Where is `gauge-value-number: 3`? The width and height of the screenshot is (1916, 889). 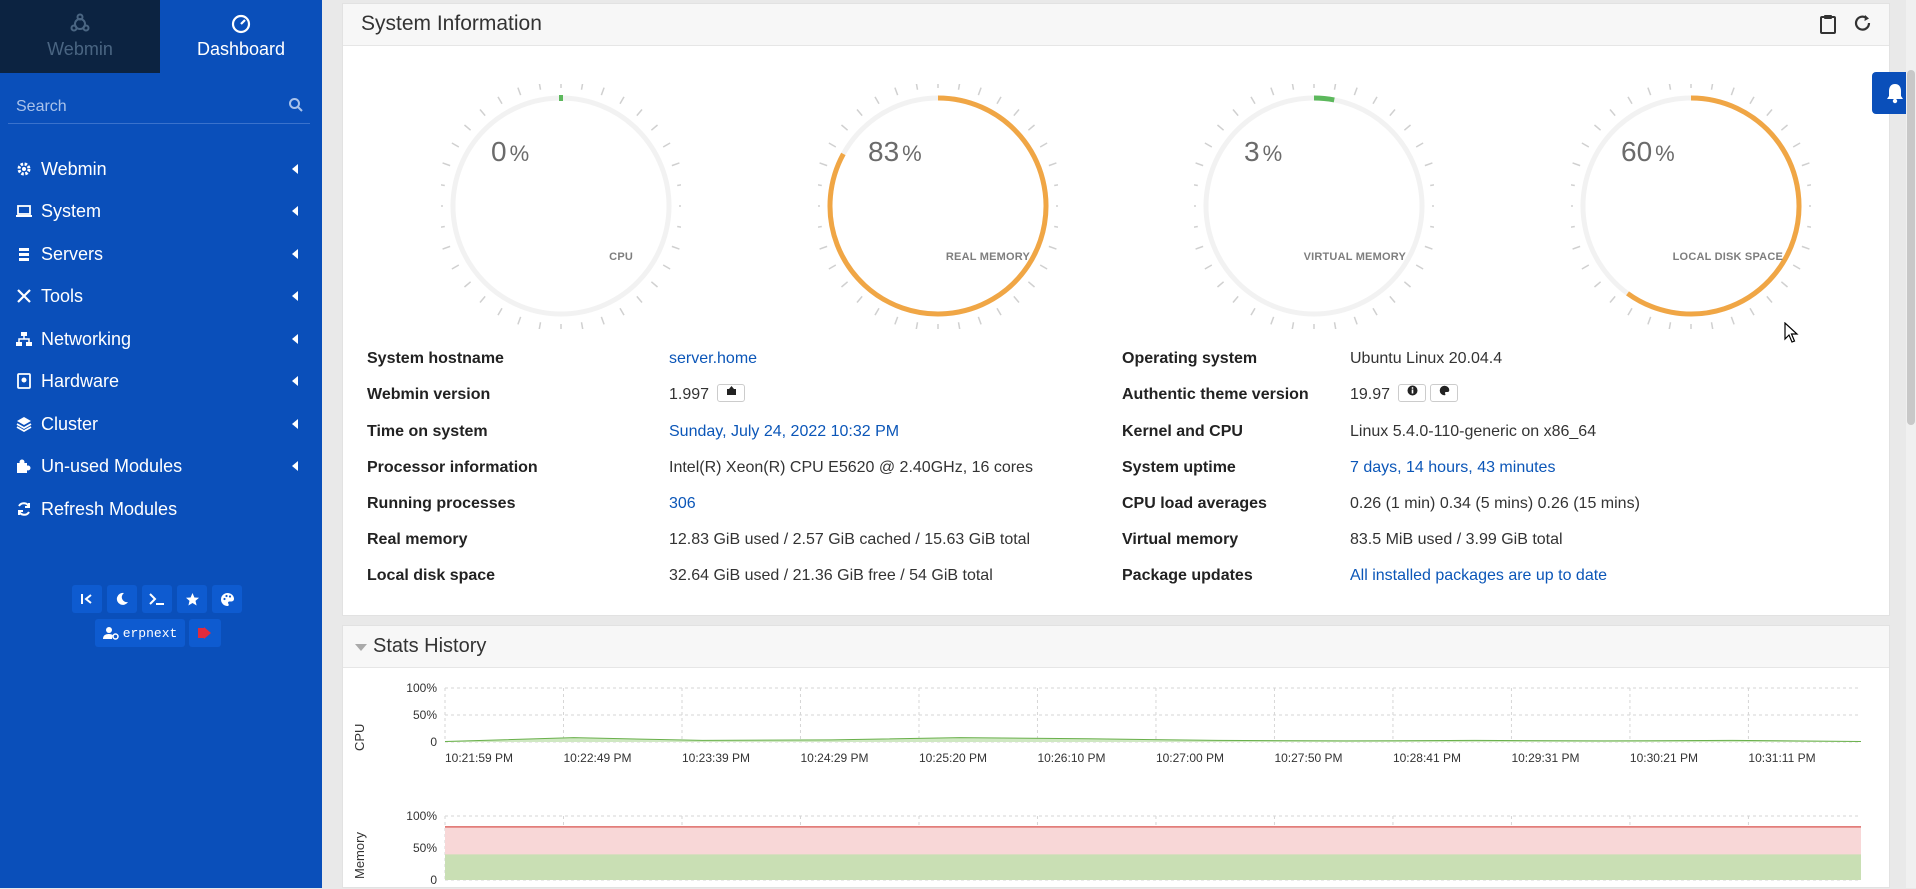
gauge-value-number: 3 is located at coordinates (1252, 151).